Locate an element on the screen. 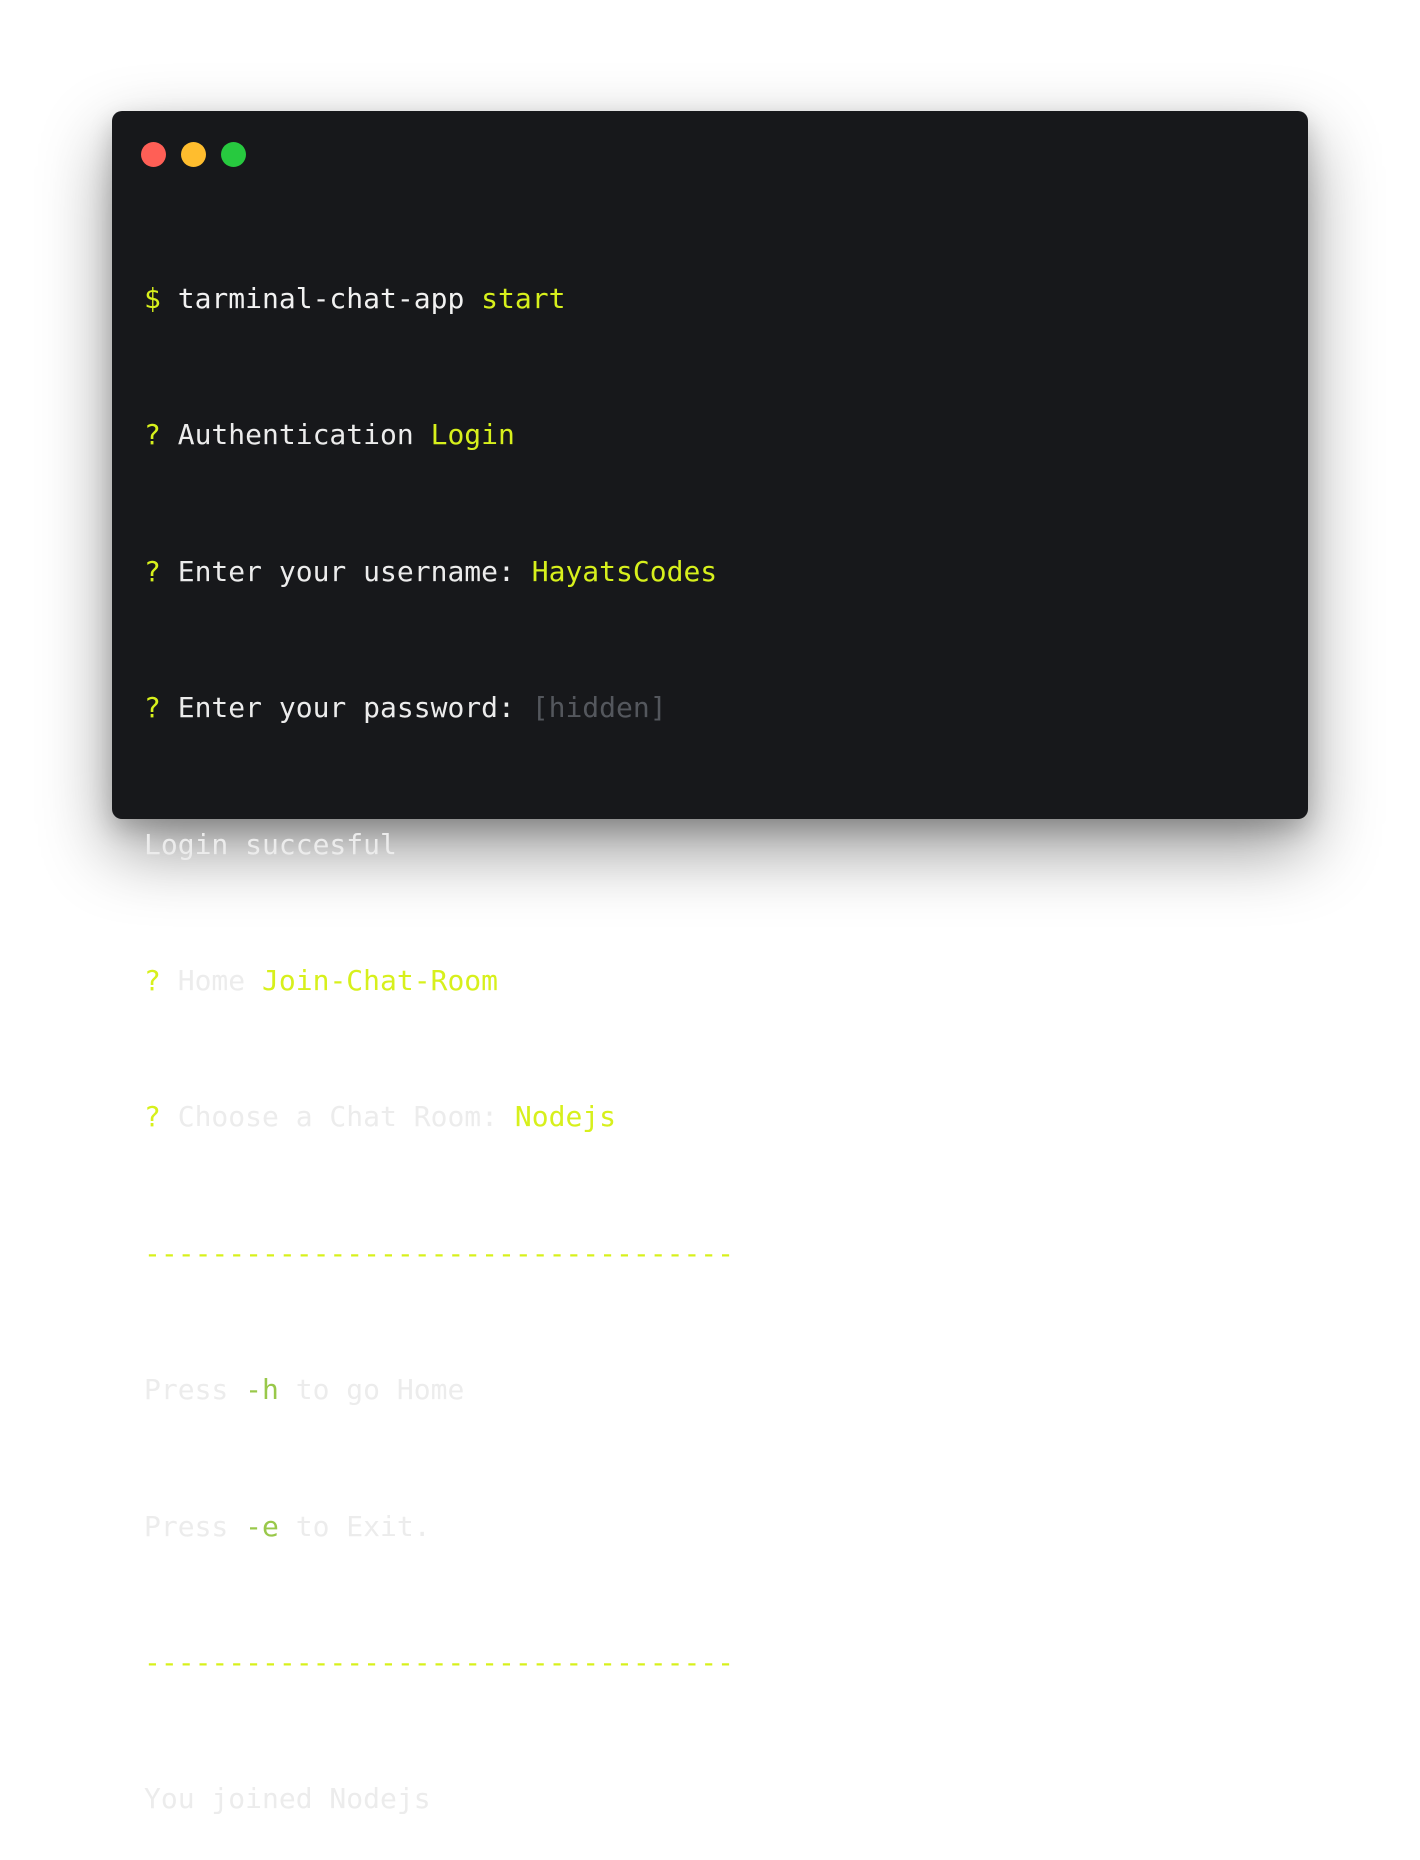 The image size is (1420, 1860). room-value: Nodejs is located at coordinates (565, 1117).